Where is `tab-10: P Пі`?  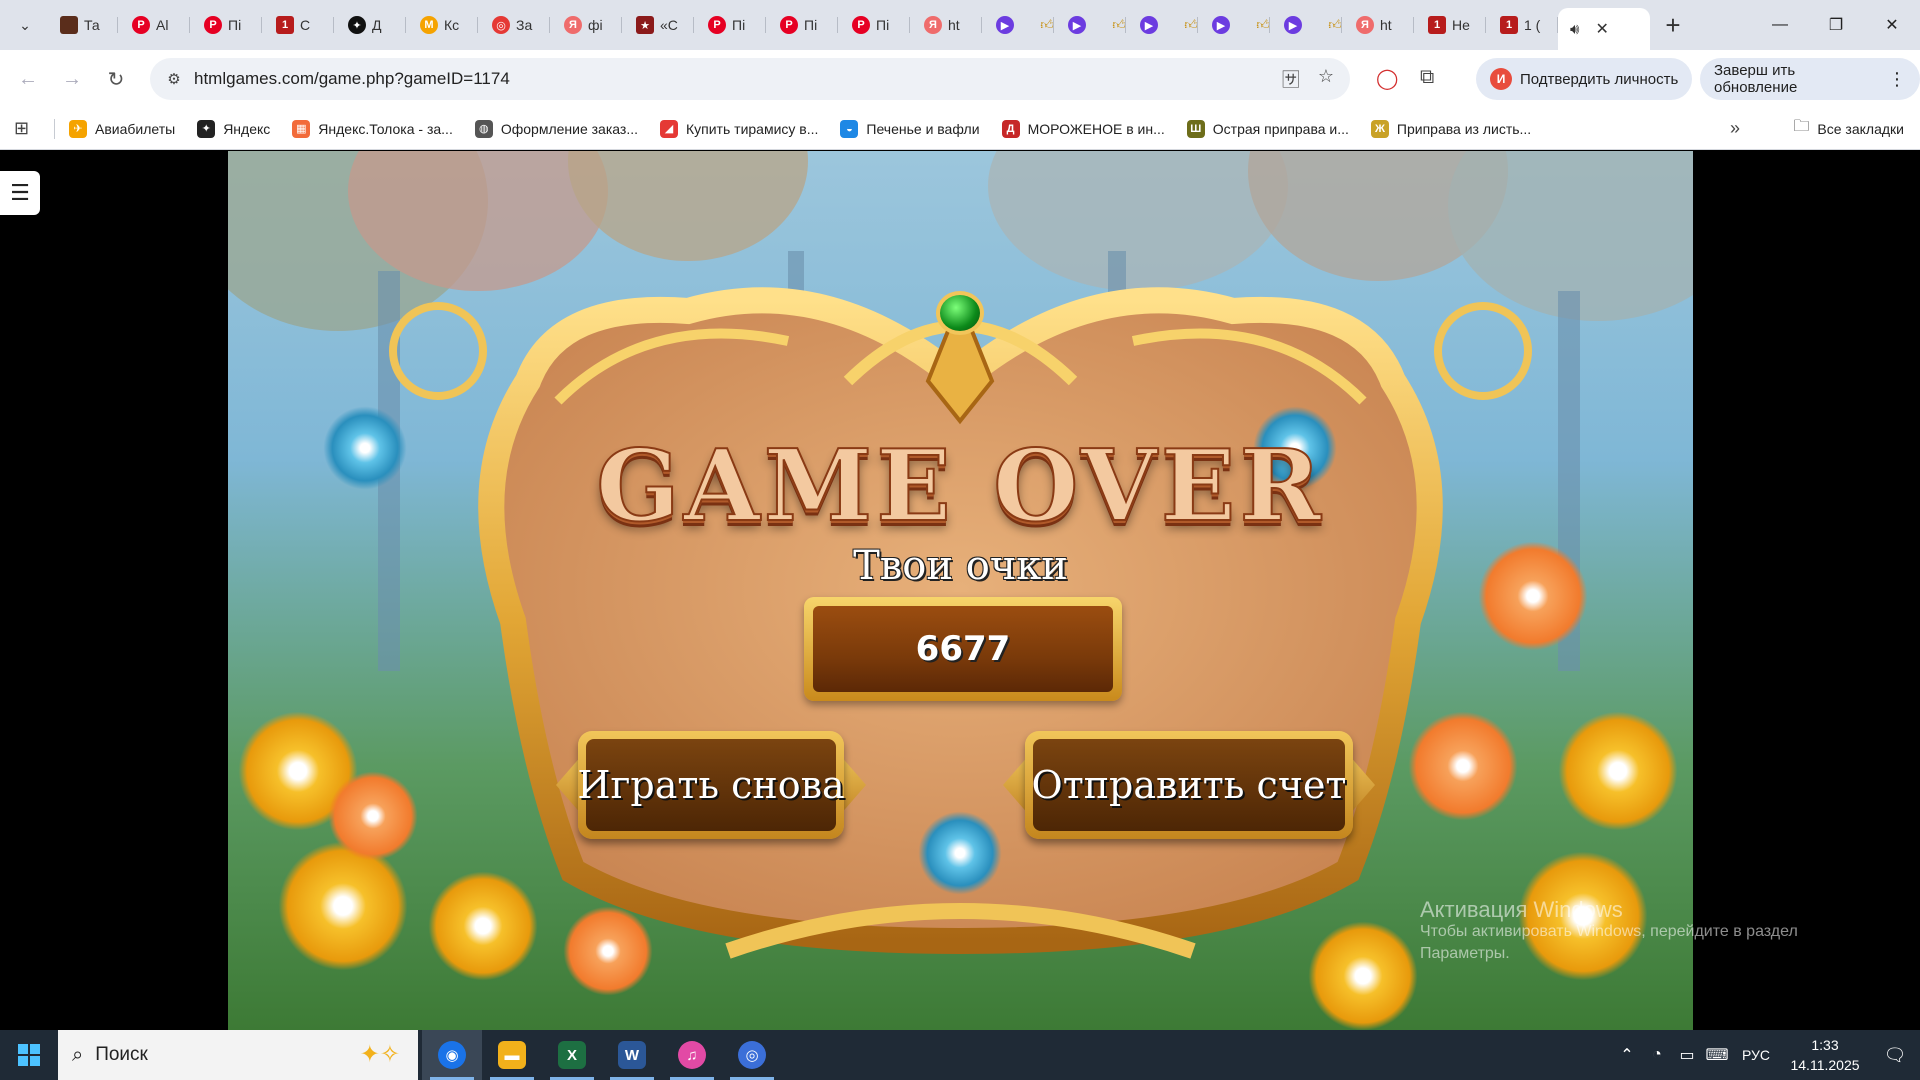 tab-10: P Пі is located at coordinates (802, 25).